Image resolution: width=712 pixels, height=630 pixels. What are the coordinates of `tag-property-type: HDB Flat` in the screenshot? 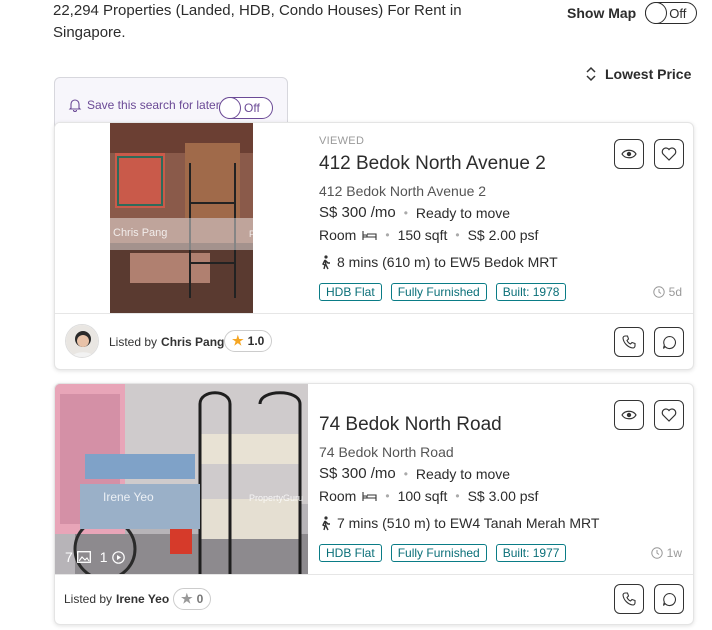 It's located at (350, 553).